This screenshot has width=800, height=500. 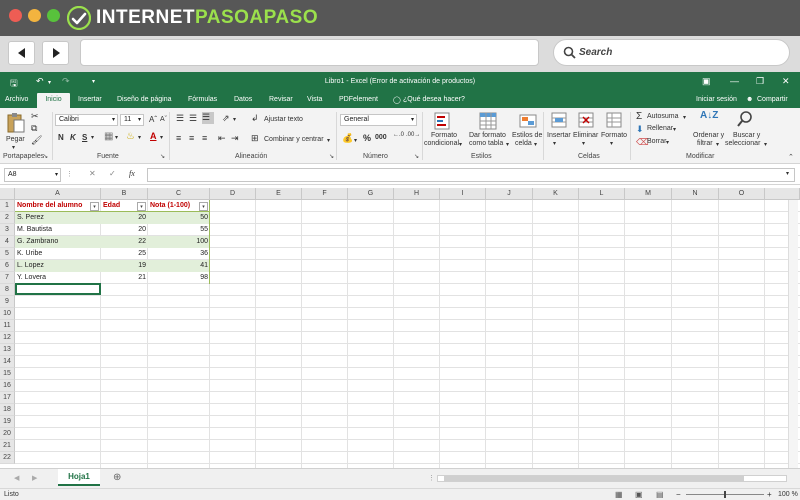 What do you see at coordinates (139, 137) in the screenshot?
I see `fill-color-dropdown-icon: ▾` at bounding box center [139, 137].